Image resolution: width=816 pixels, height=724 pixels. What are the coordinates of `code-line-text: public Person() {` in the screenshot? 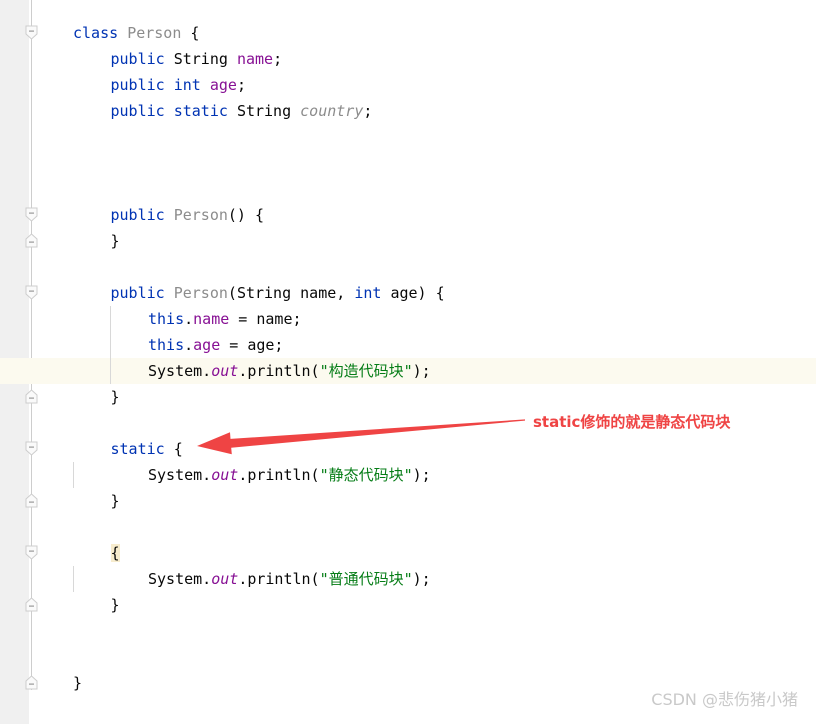 It's located at (188, 215).